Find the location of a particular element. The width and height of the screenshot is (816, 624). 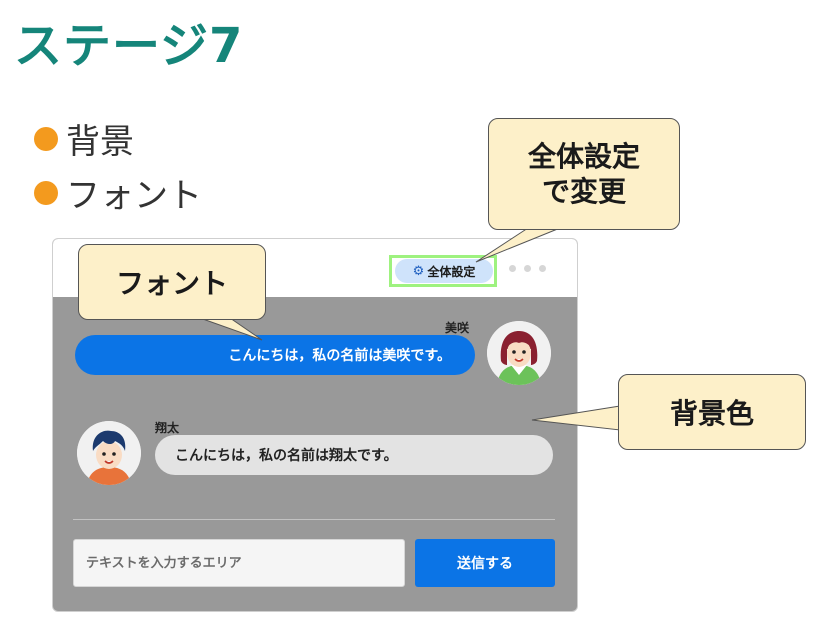

callout-settings: 全体設定 で変更 is located at coordinates (584, 174).